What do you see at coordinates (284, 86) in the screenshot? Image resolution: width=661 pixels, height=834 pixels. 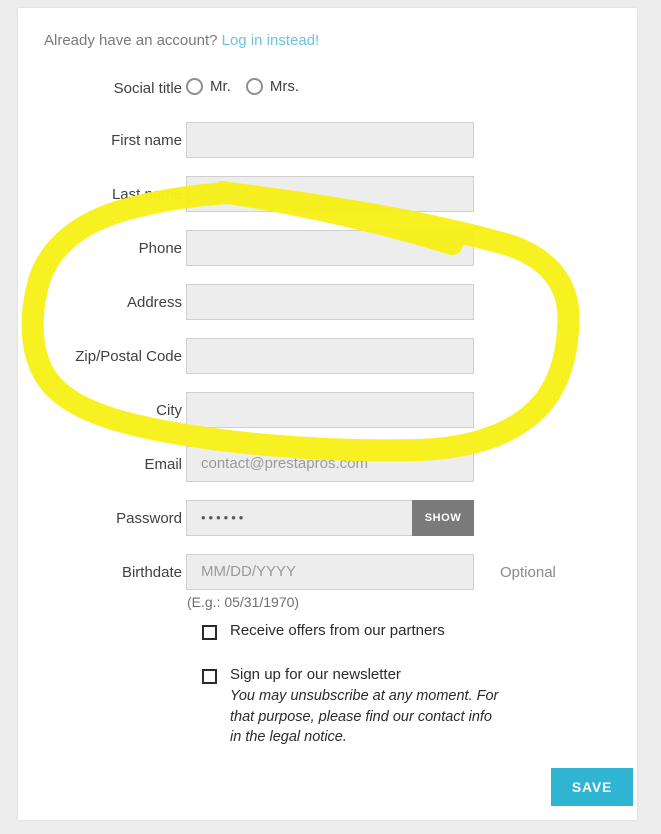 I see `radio-mrs-label: Mrs.` at bounding box center [284, 86].